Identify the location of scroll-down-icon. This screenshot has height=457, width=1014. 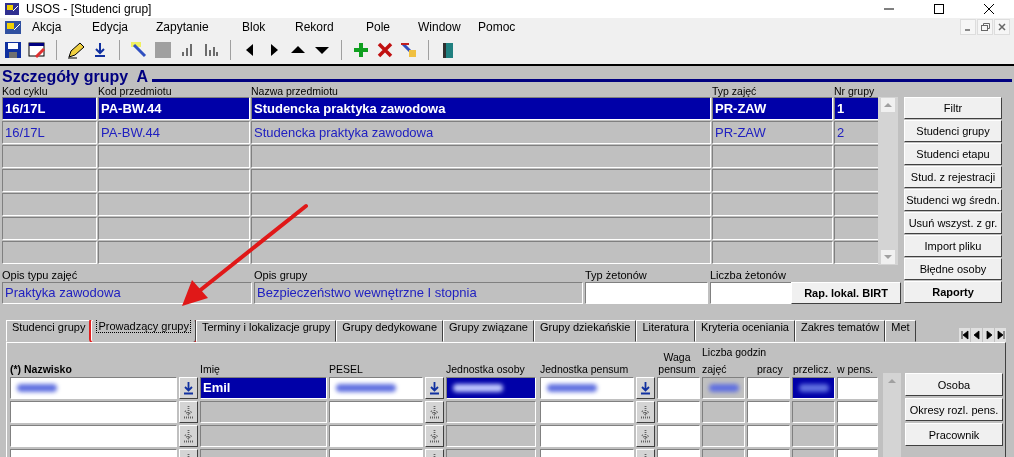
(888, 257).